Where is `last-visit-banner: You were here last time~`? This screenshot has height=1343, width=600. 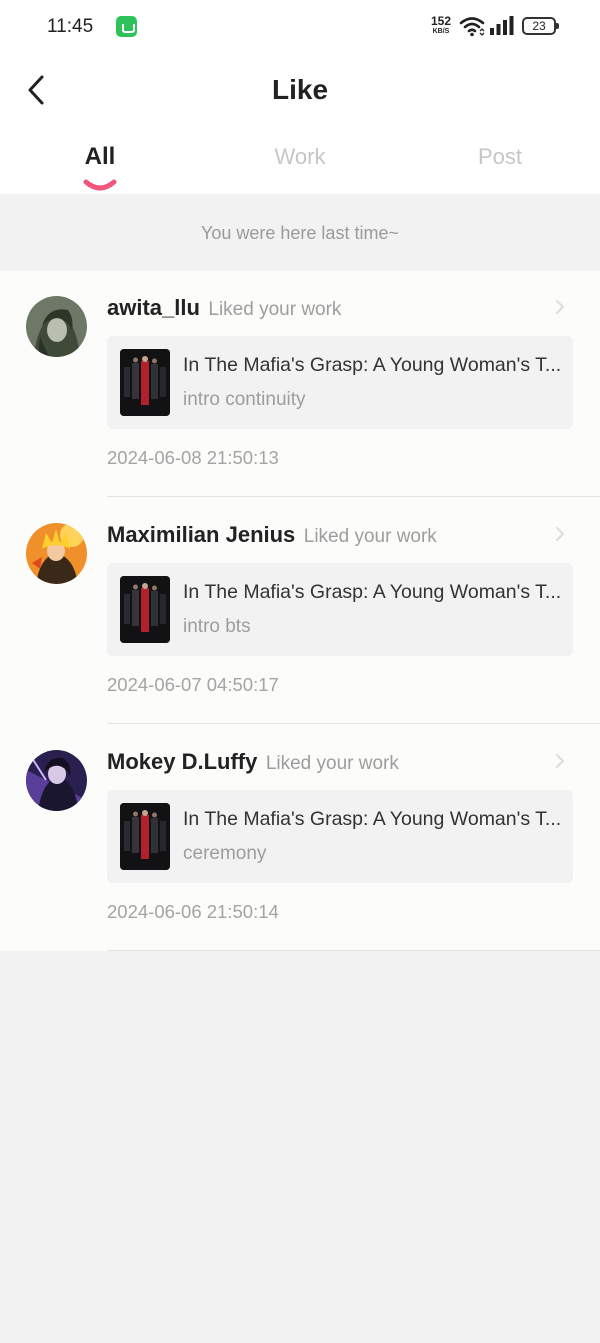 last-visit-banner: You were here last time~ is located at coordinates (300, 232).